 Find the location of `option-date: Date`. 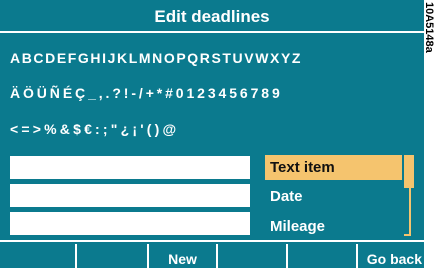

option-date: Date is located at coordinates (333, 196).